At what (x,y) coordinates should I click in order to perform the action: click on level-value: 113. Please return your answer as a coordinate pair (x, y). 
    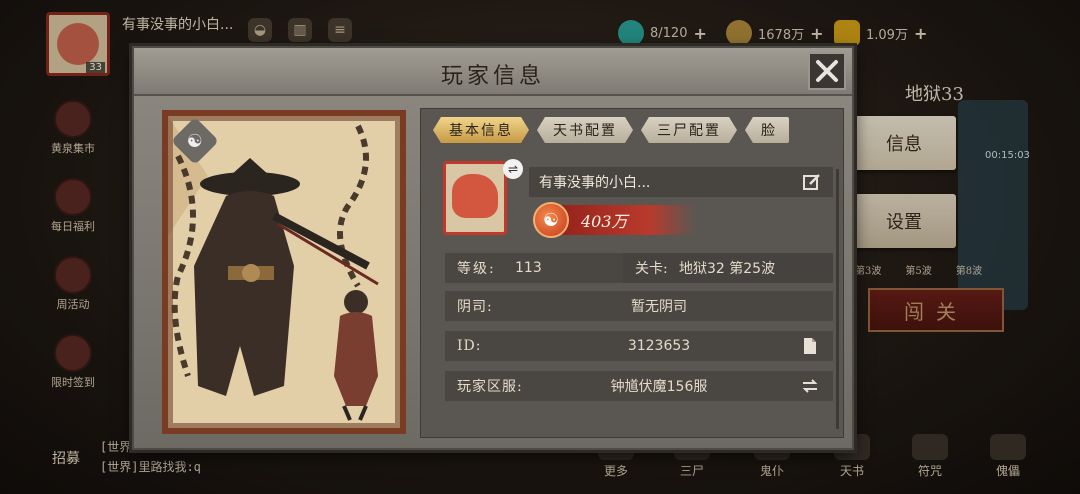
    Looking at the image, I should click on (528, 268).